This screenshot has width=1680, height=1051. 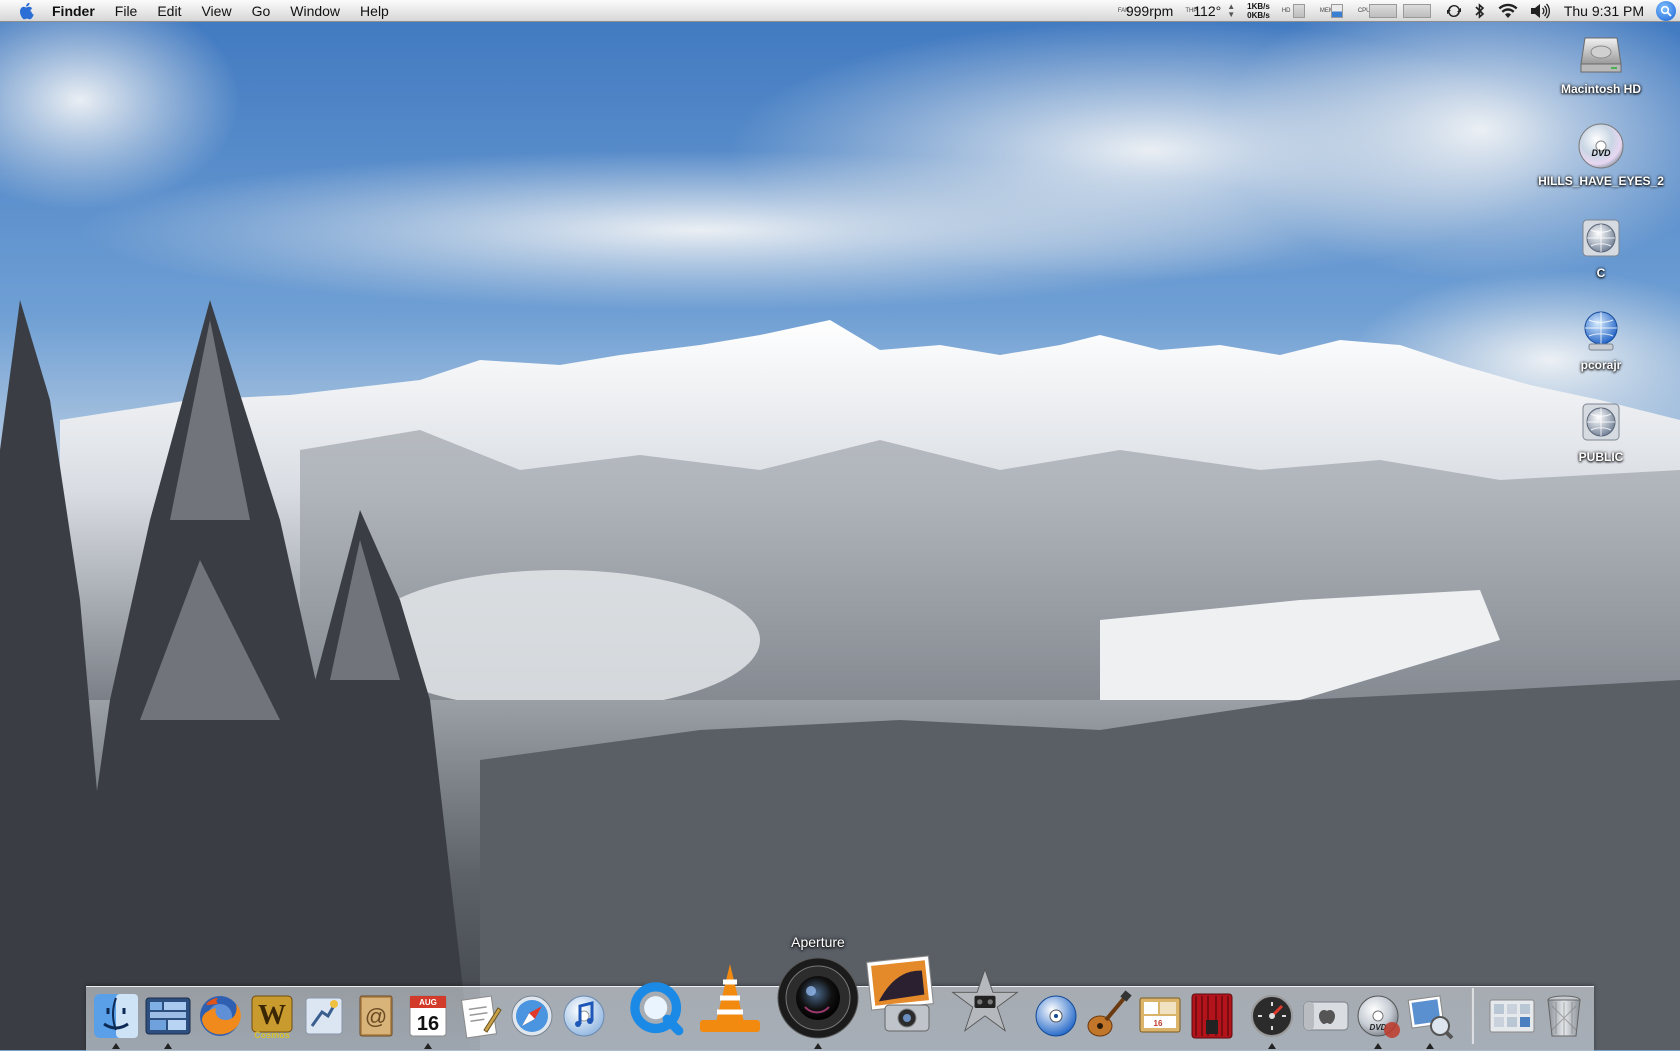 I want to click on dock-dashboard-icon, so click(x=168, y=1016).